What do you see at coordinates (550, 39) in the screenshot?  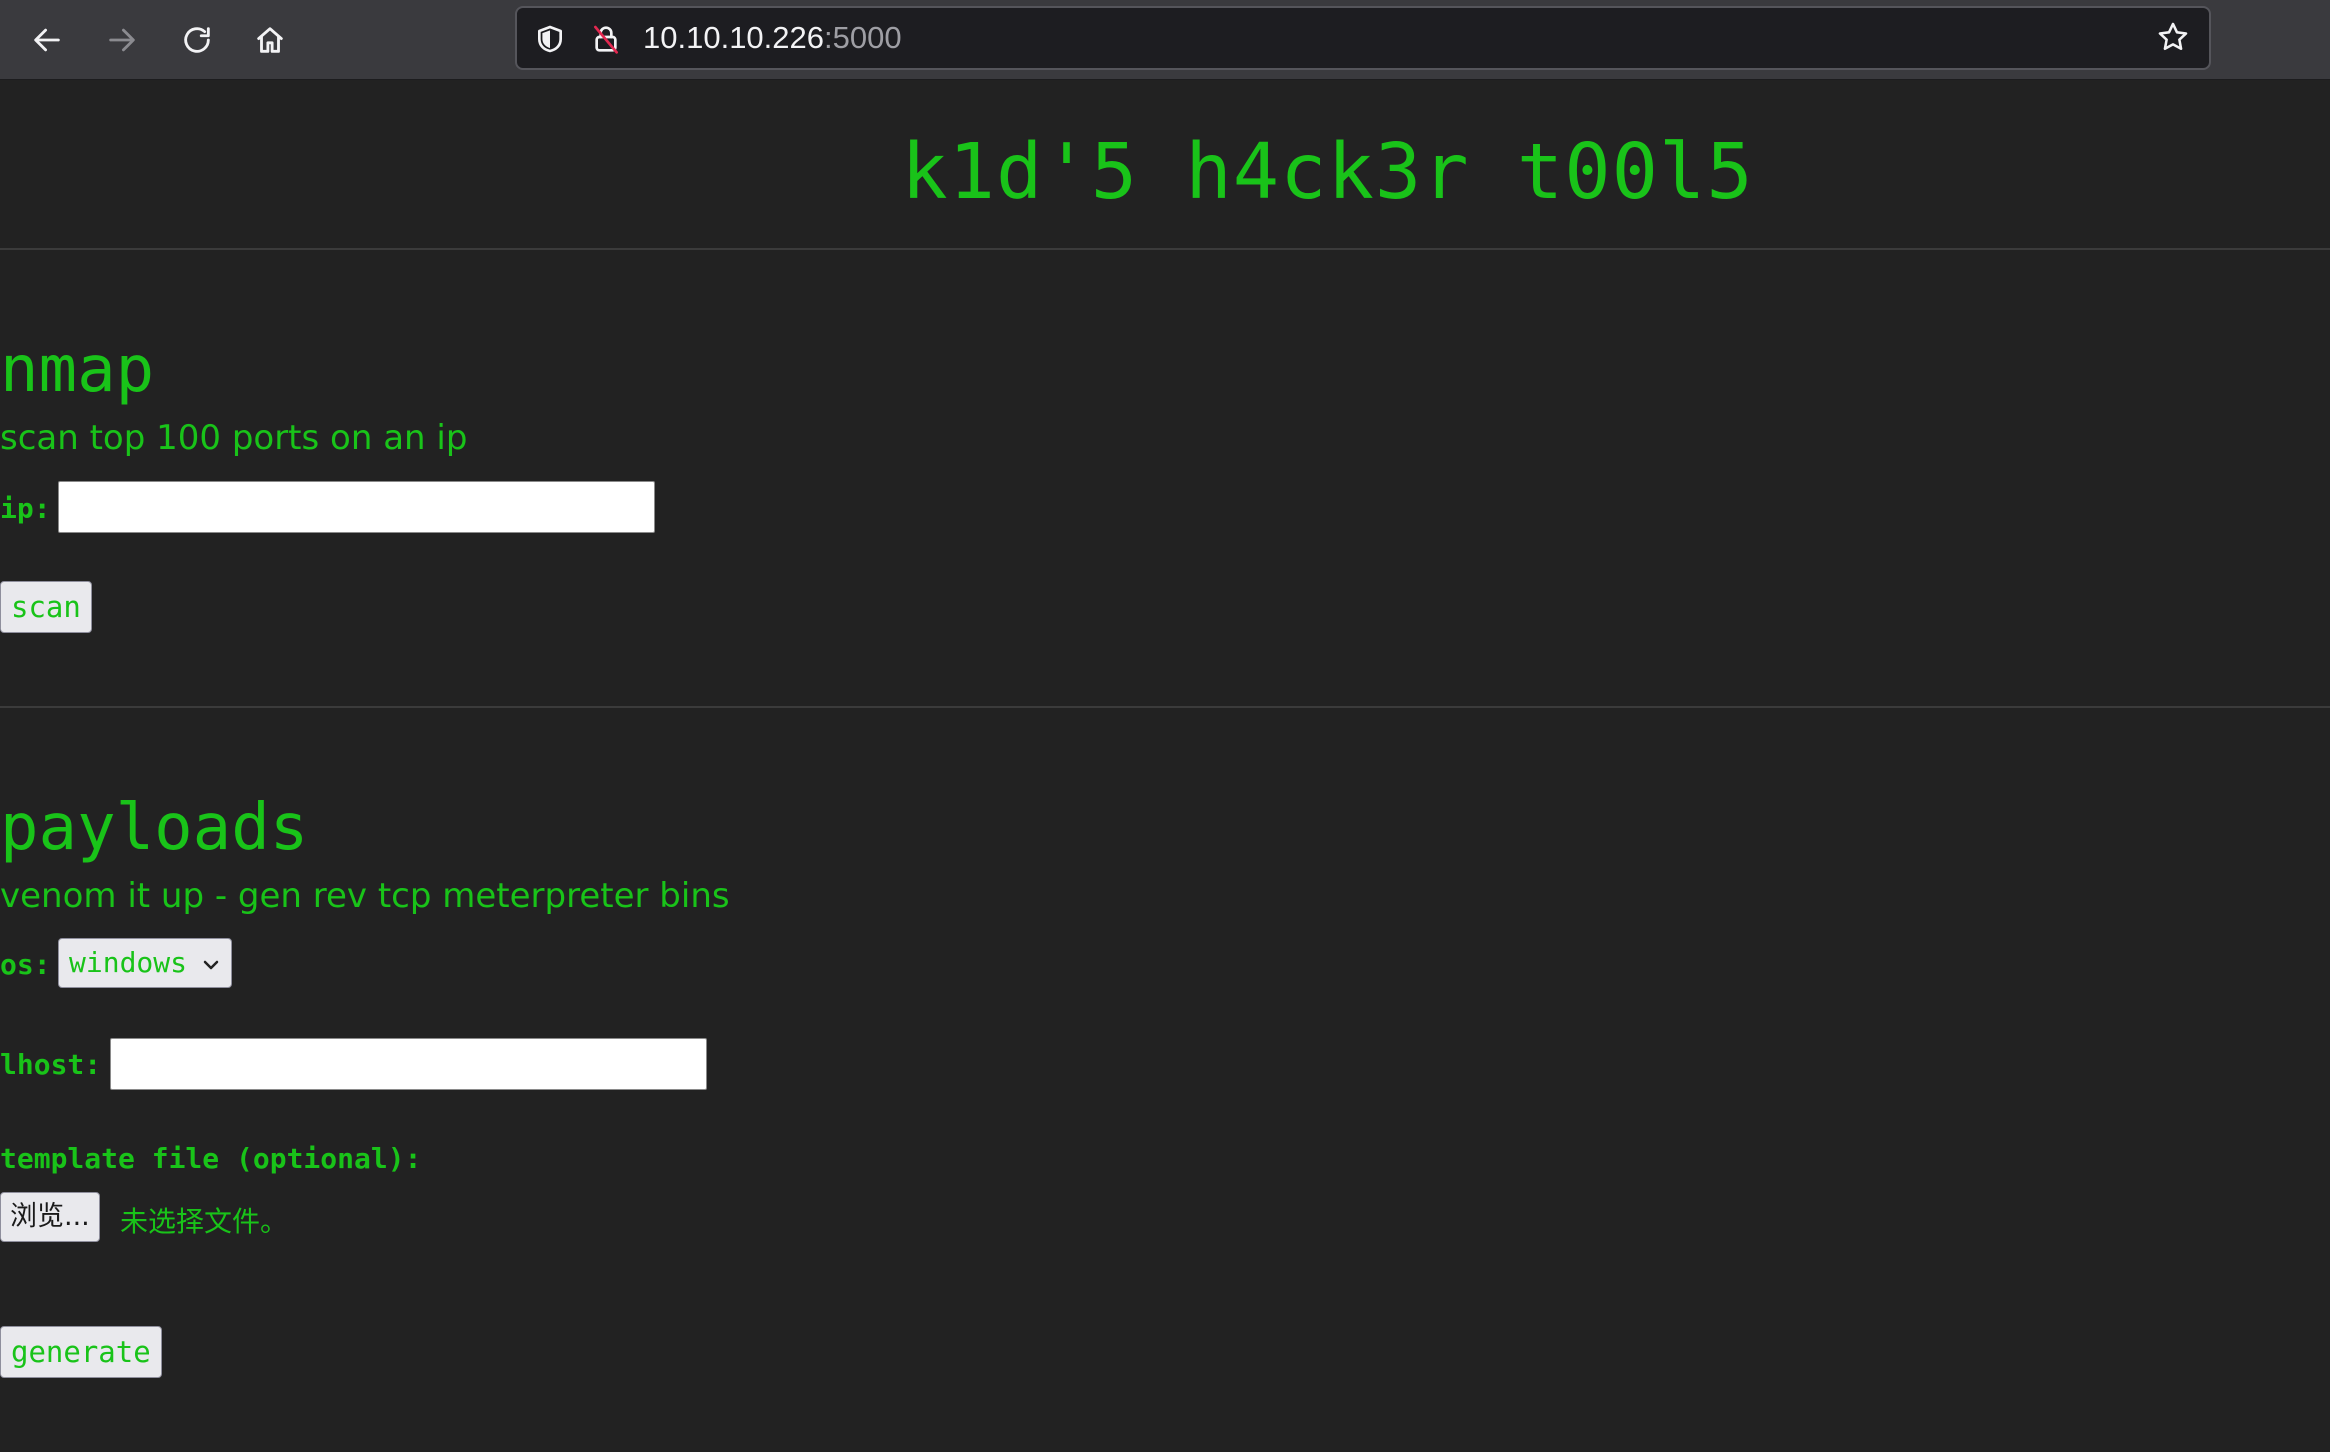 I see `shield-icon` at bounding box center [550, 39].